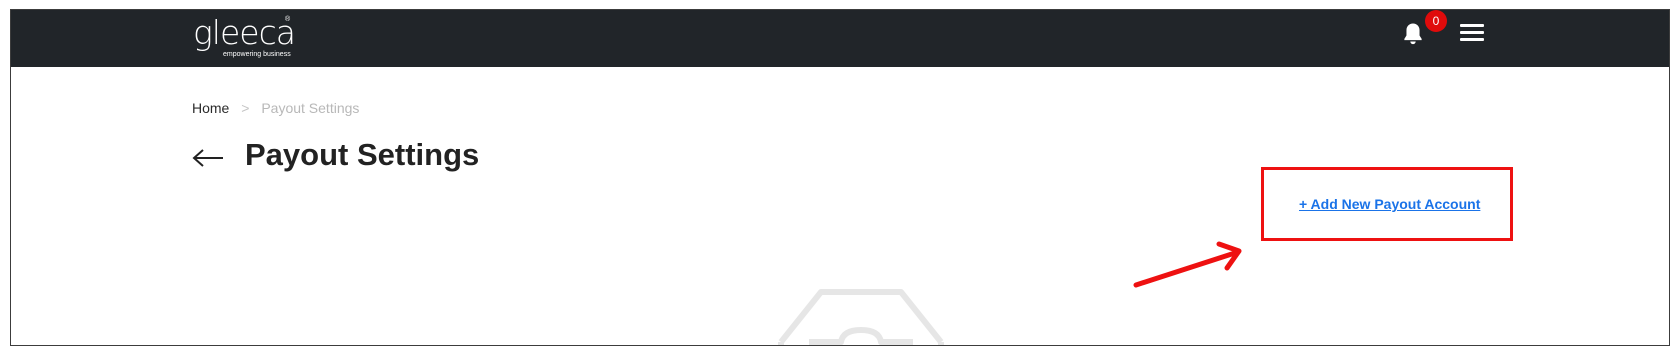  Describe the element at coordinates (362, 154) in the screenshot. I see `page-title: Payout Settings` at that location.